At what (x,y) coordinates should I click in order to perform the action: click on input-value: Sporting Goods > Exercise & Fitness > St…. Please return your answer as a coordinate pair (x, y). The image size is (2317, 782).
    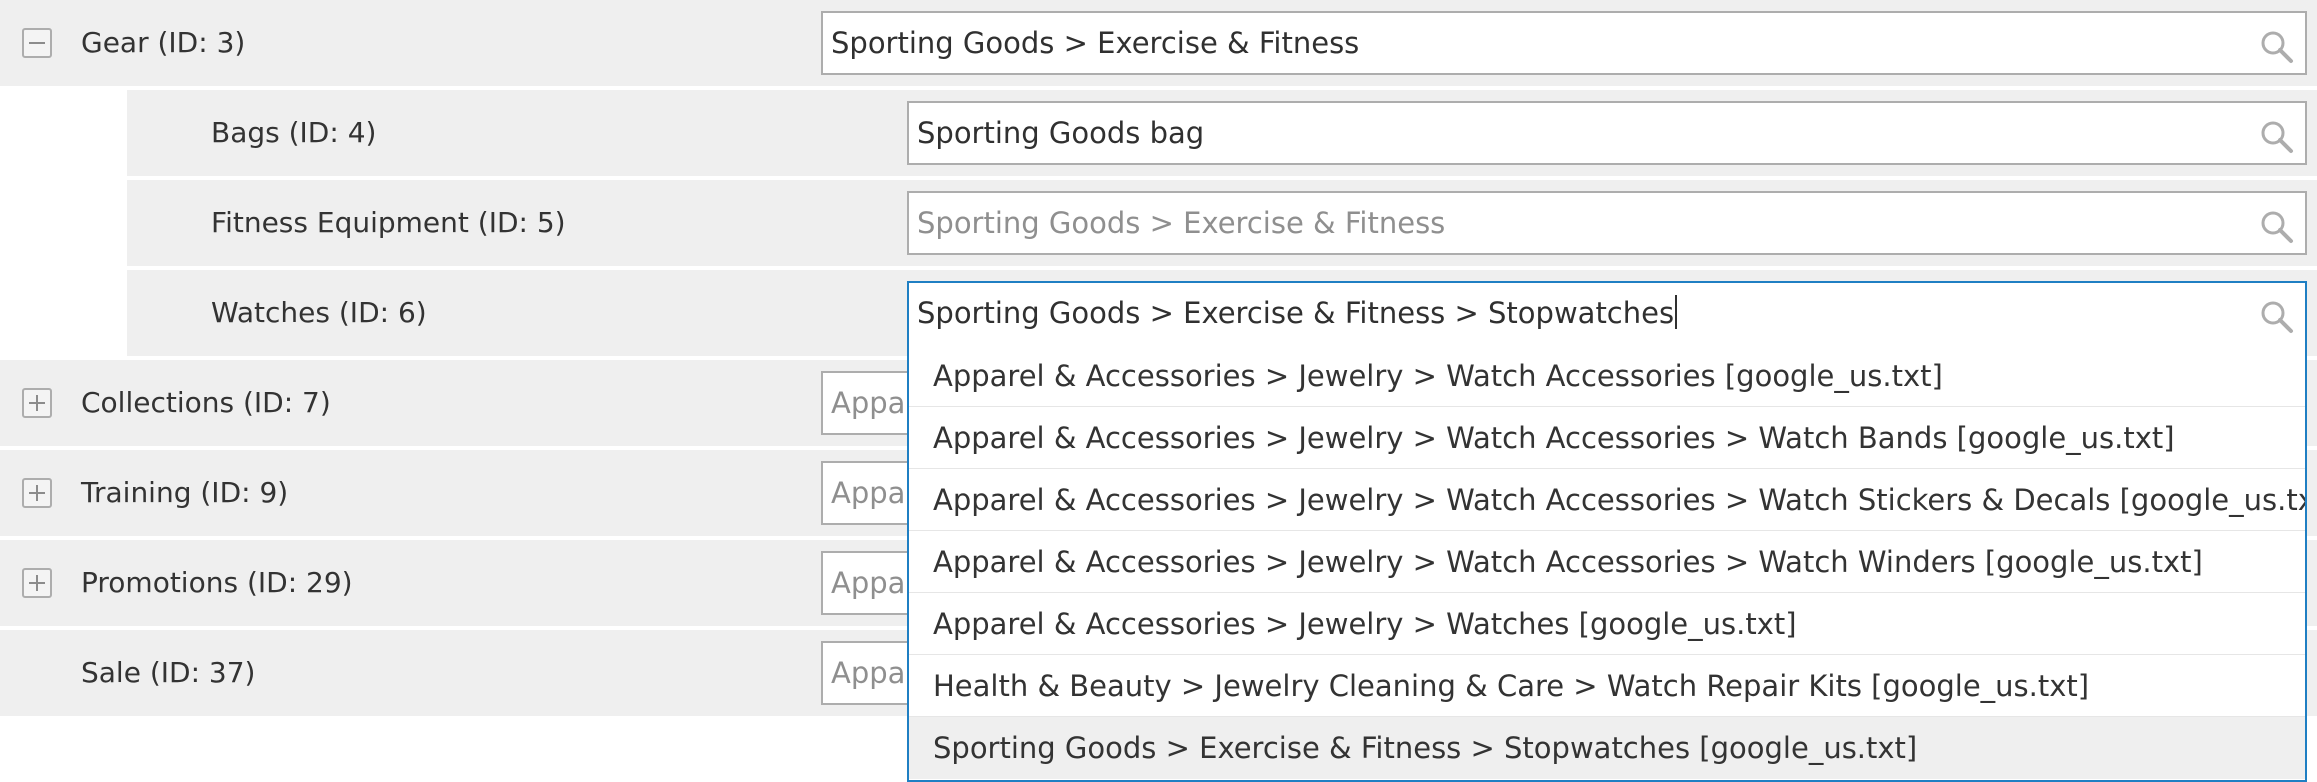
    Looking at the image, I should click on (1297, 313).